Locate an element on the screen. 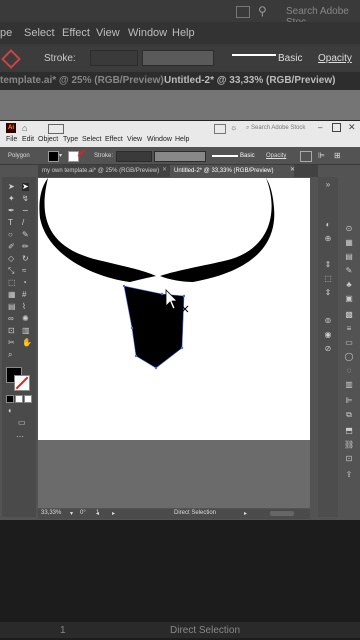 This screenshot has height=640, width=360. paintbrush-icon: ✎ is located at coordinates (25, 235).